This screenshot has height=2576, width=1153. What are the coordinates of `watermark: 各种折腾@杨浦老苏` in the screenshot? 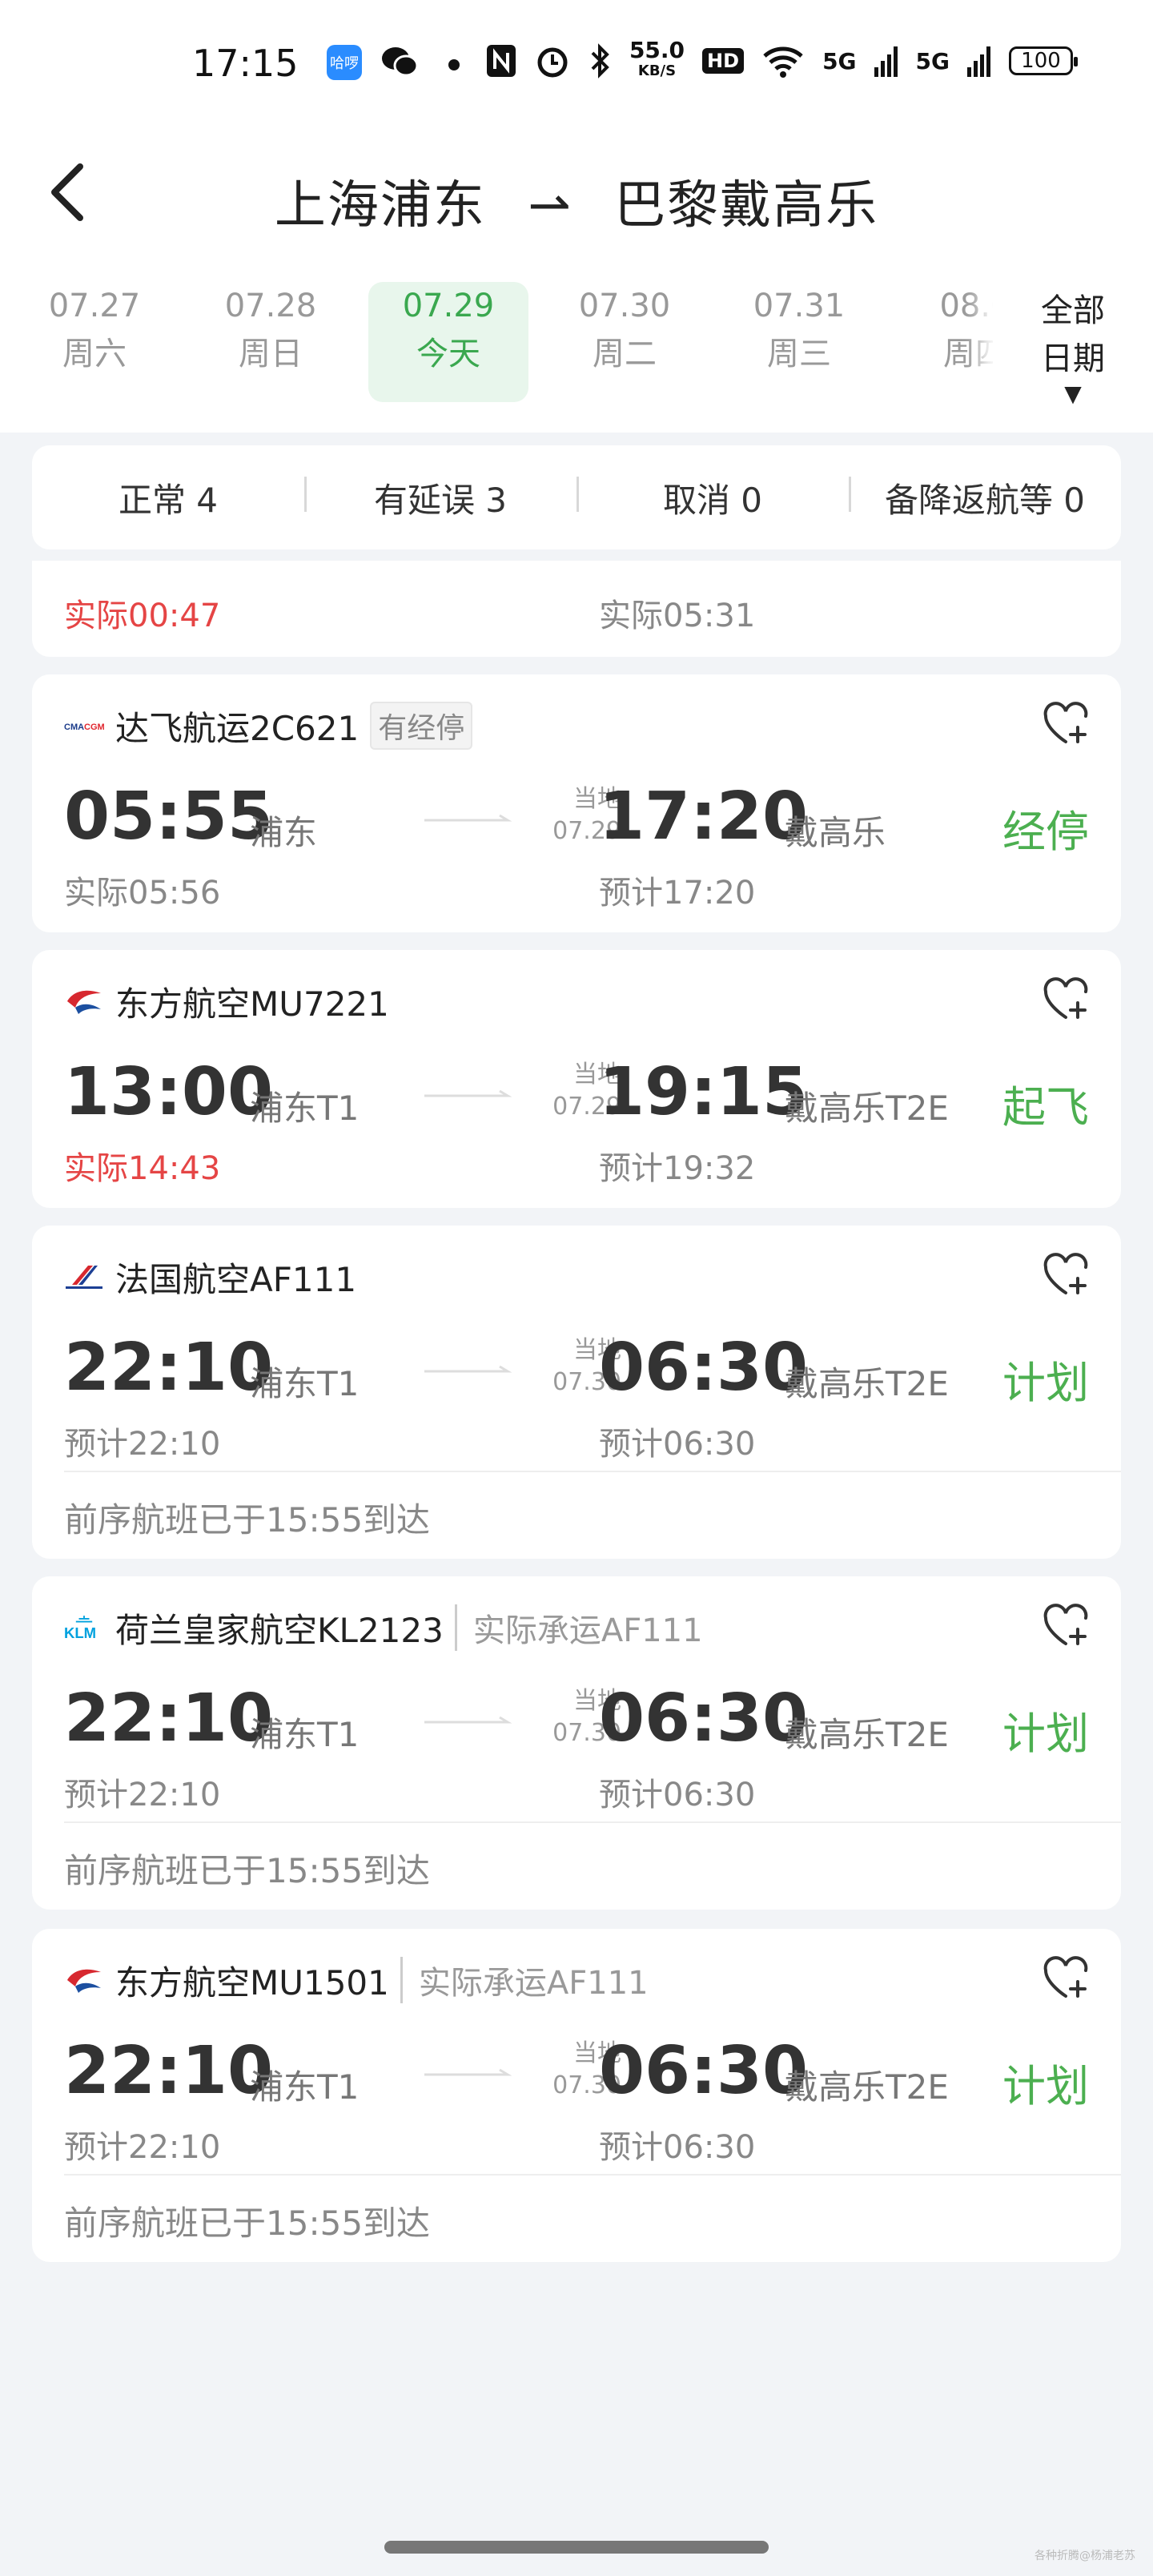 It's located at (1085, 2556).